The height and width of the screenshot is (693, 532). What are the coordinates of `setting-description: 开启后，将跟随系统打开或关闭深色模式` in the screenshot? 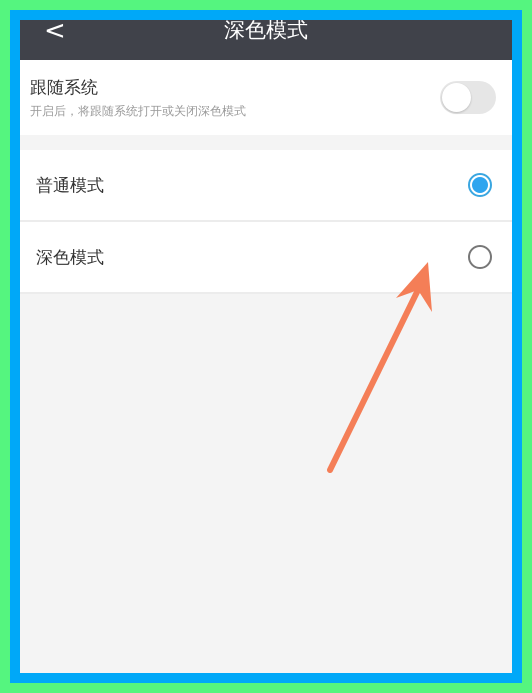 It's located at (138, 111).